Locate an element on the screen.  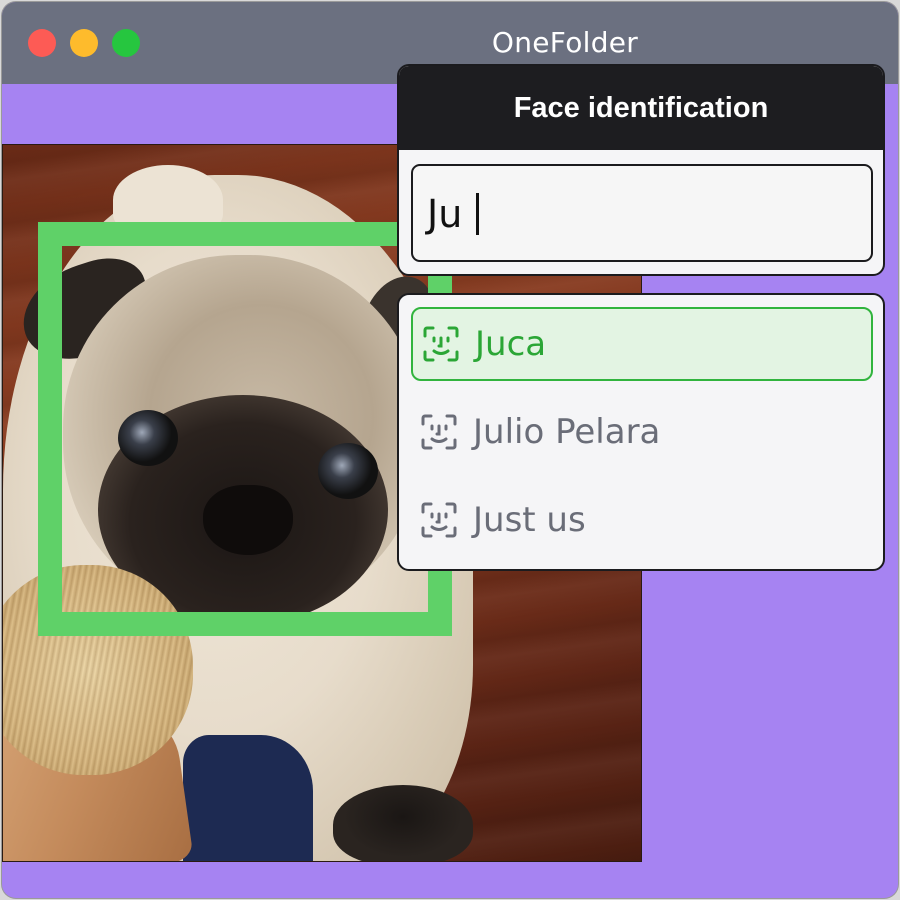
suggestion-label: Juca is located at coordinates (511, 344).